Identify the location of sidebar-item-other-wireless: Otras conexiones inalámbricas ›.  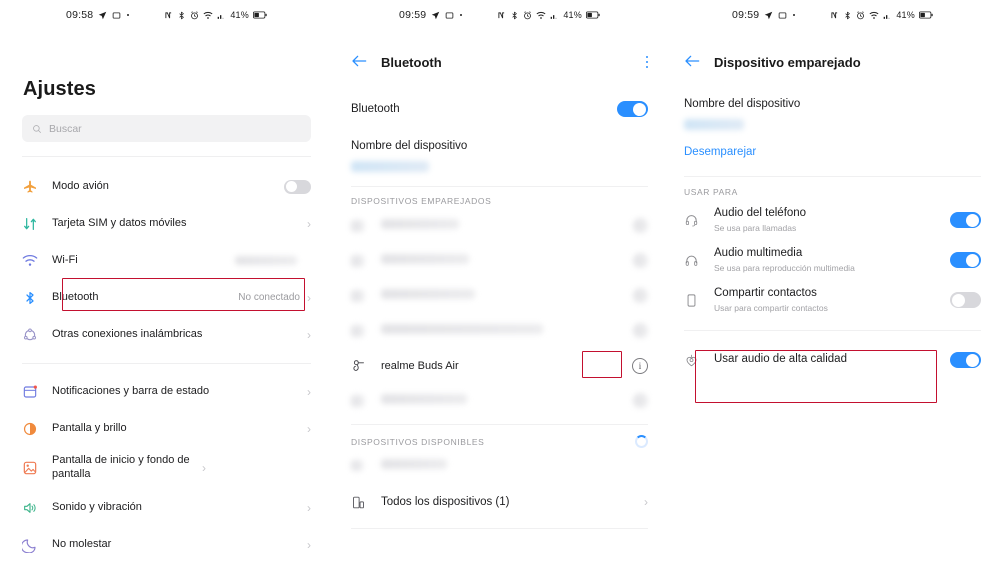
(166, 334).